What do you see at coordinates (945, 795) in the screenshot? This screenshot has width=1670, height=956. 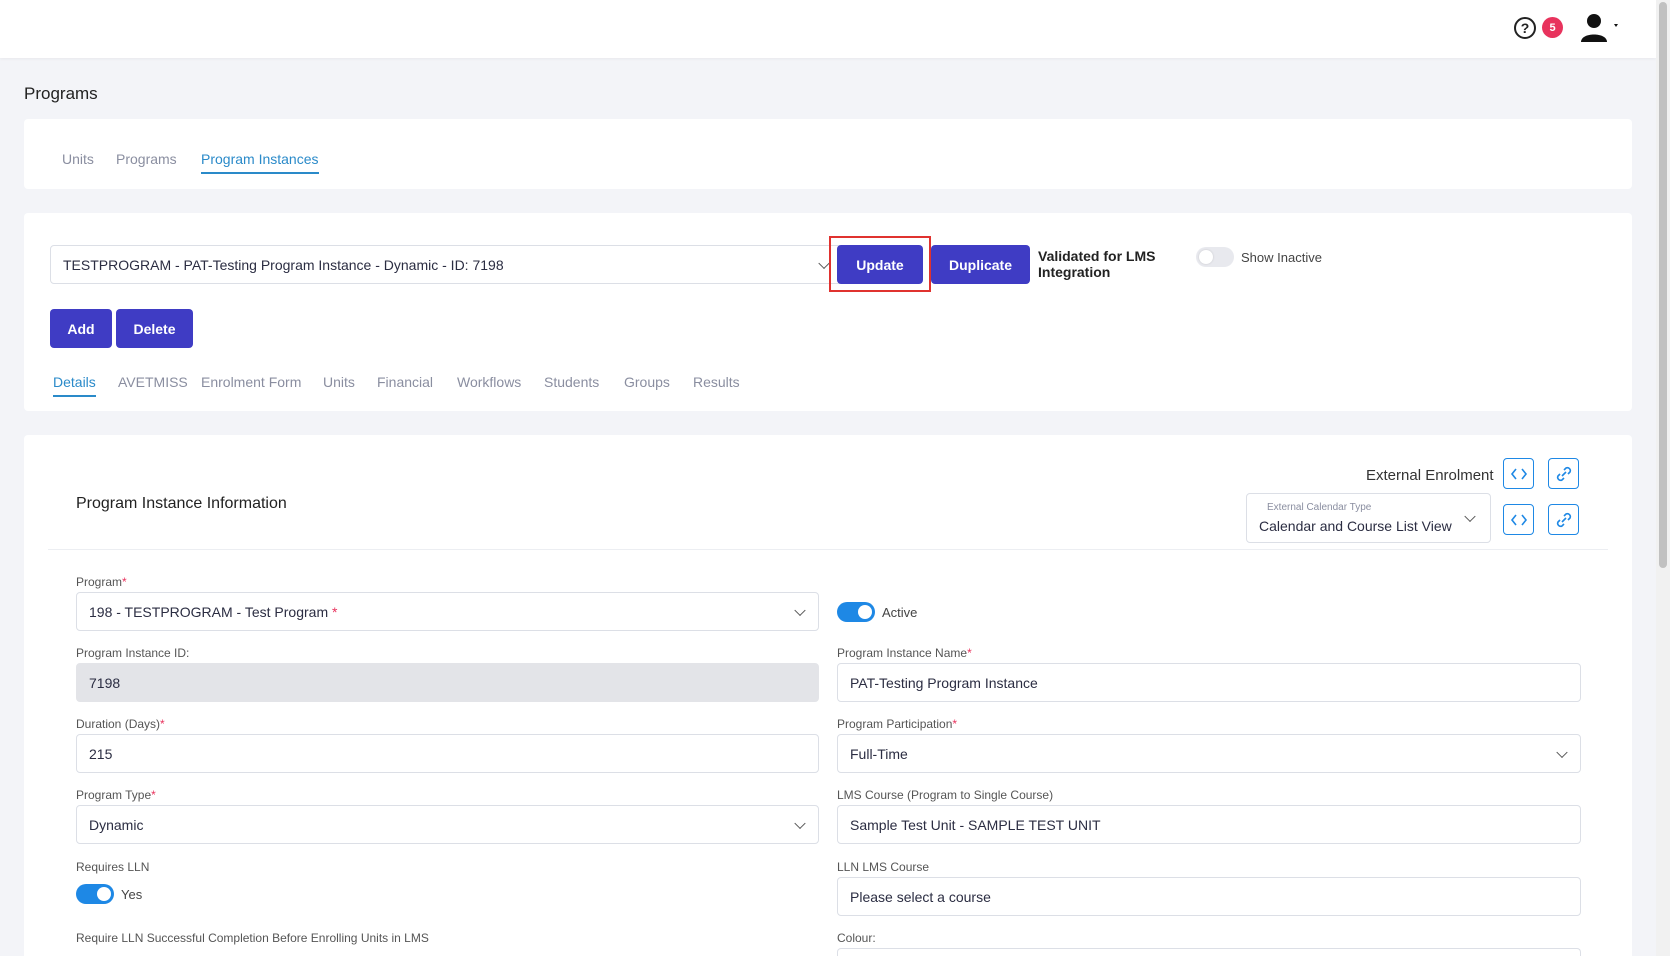 I see `lms-course-label: LMS Course (Program to Single Course)` at bounding box center [945, 795].